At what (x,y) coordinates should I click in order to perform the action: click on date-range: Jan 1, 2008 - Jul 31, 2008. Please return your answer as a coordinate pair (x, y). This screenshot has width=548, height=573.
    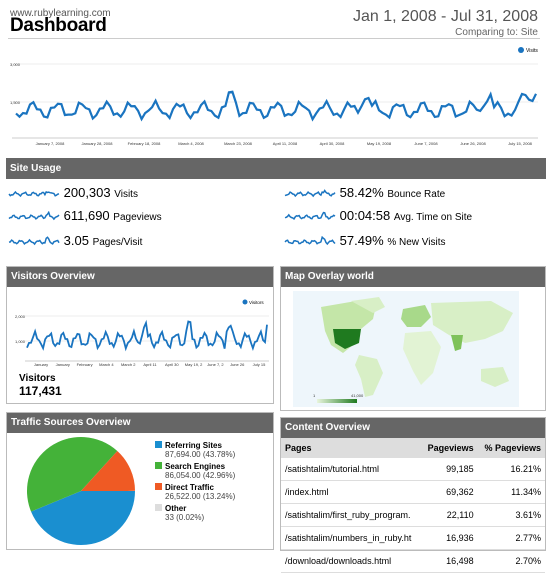
    Looking at the image, I should click on (445, 17).